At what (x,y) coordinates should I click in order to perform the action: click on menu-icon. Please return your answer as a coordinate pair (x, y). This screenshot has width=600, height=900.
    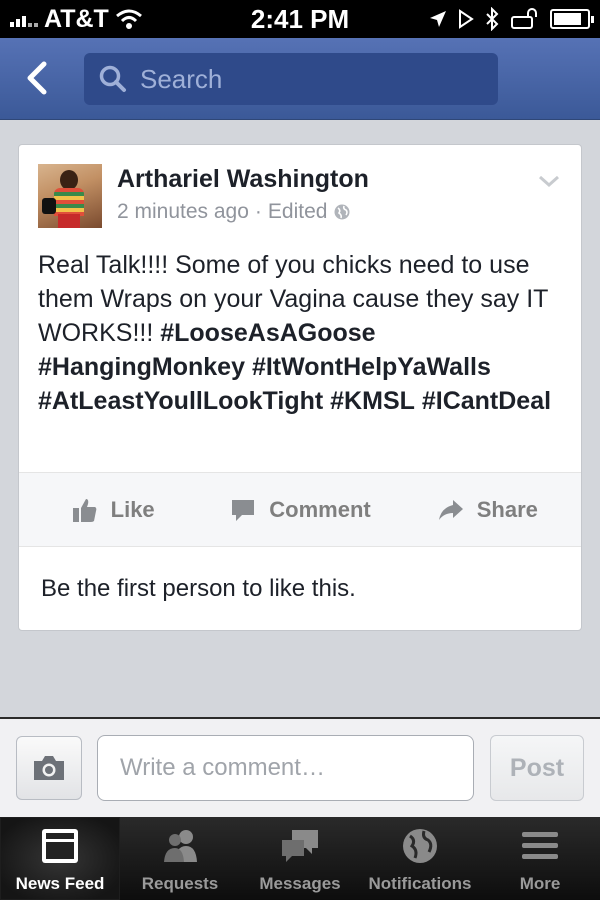
    Looking at the image, I should click on (540, 845).